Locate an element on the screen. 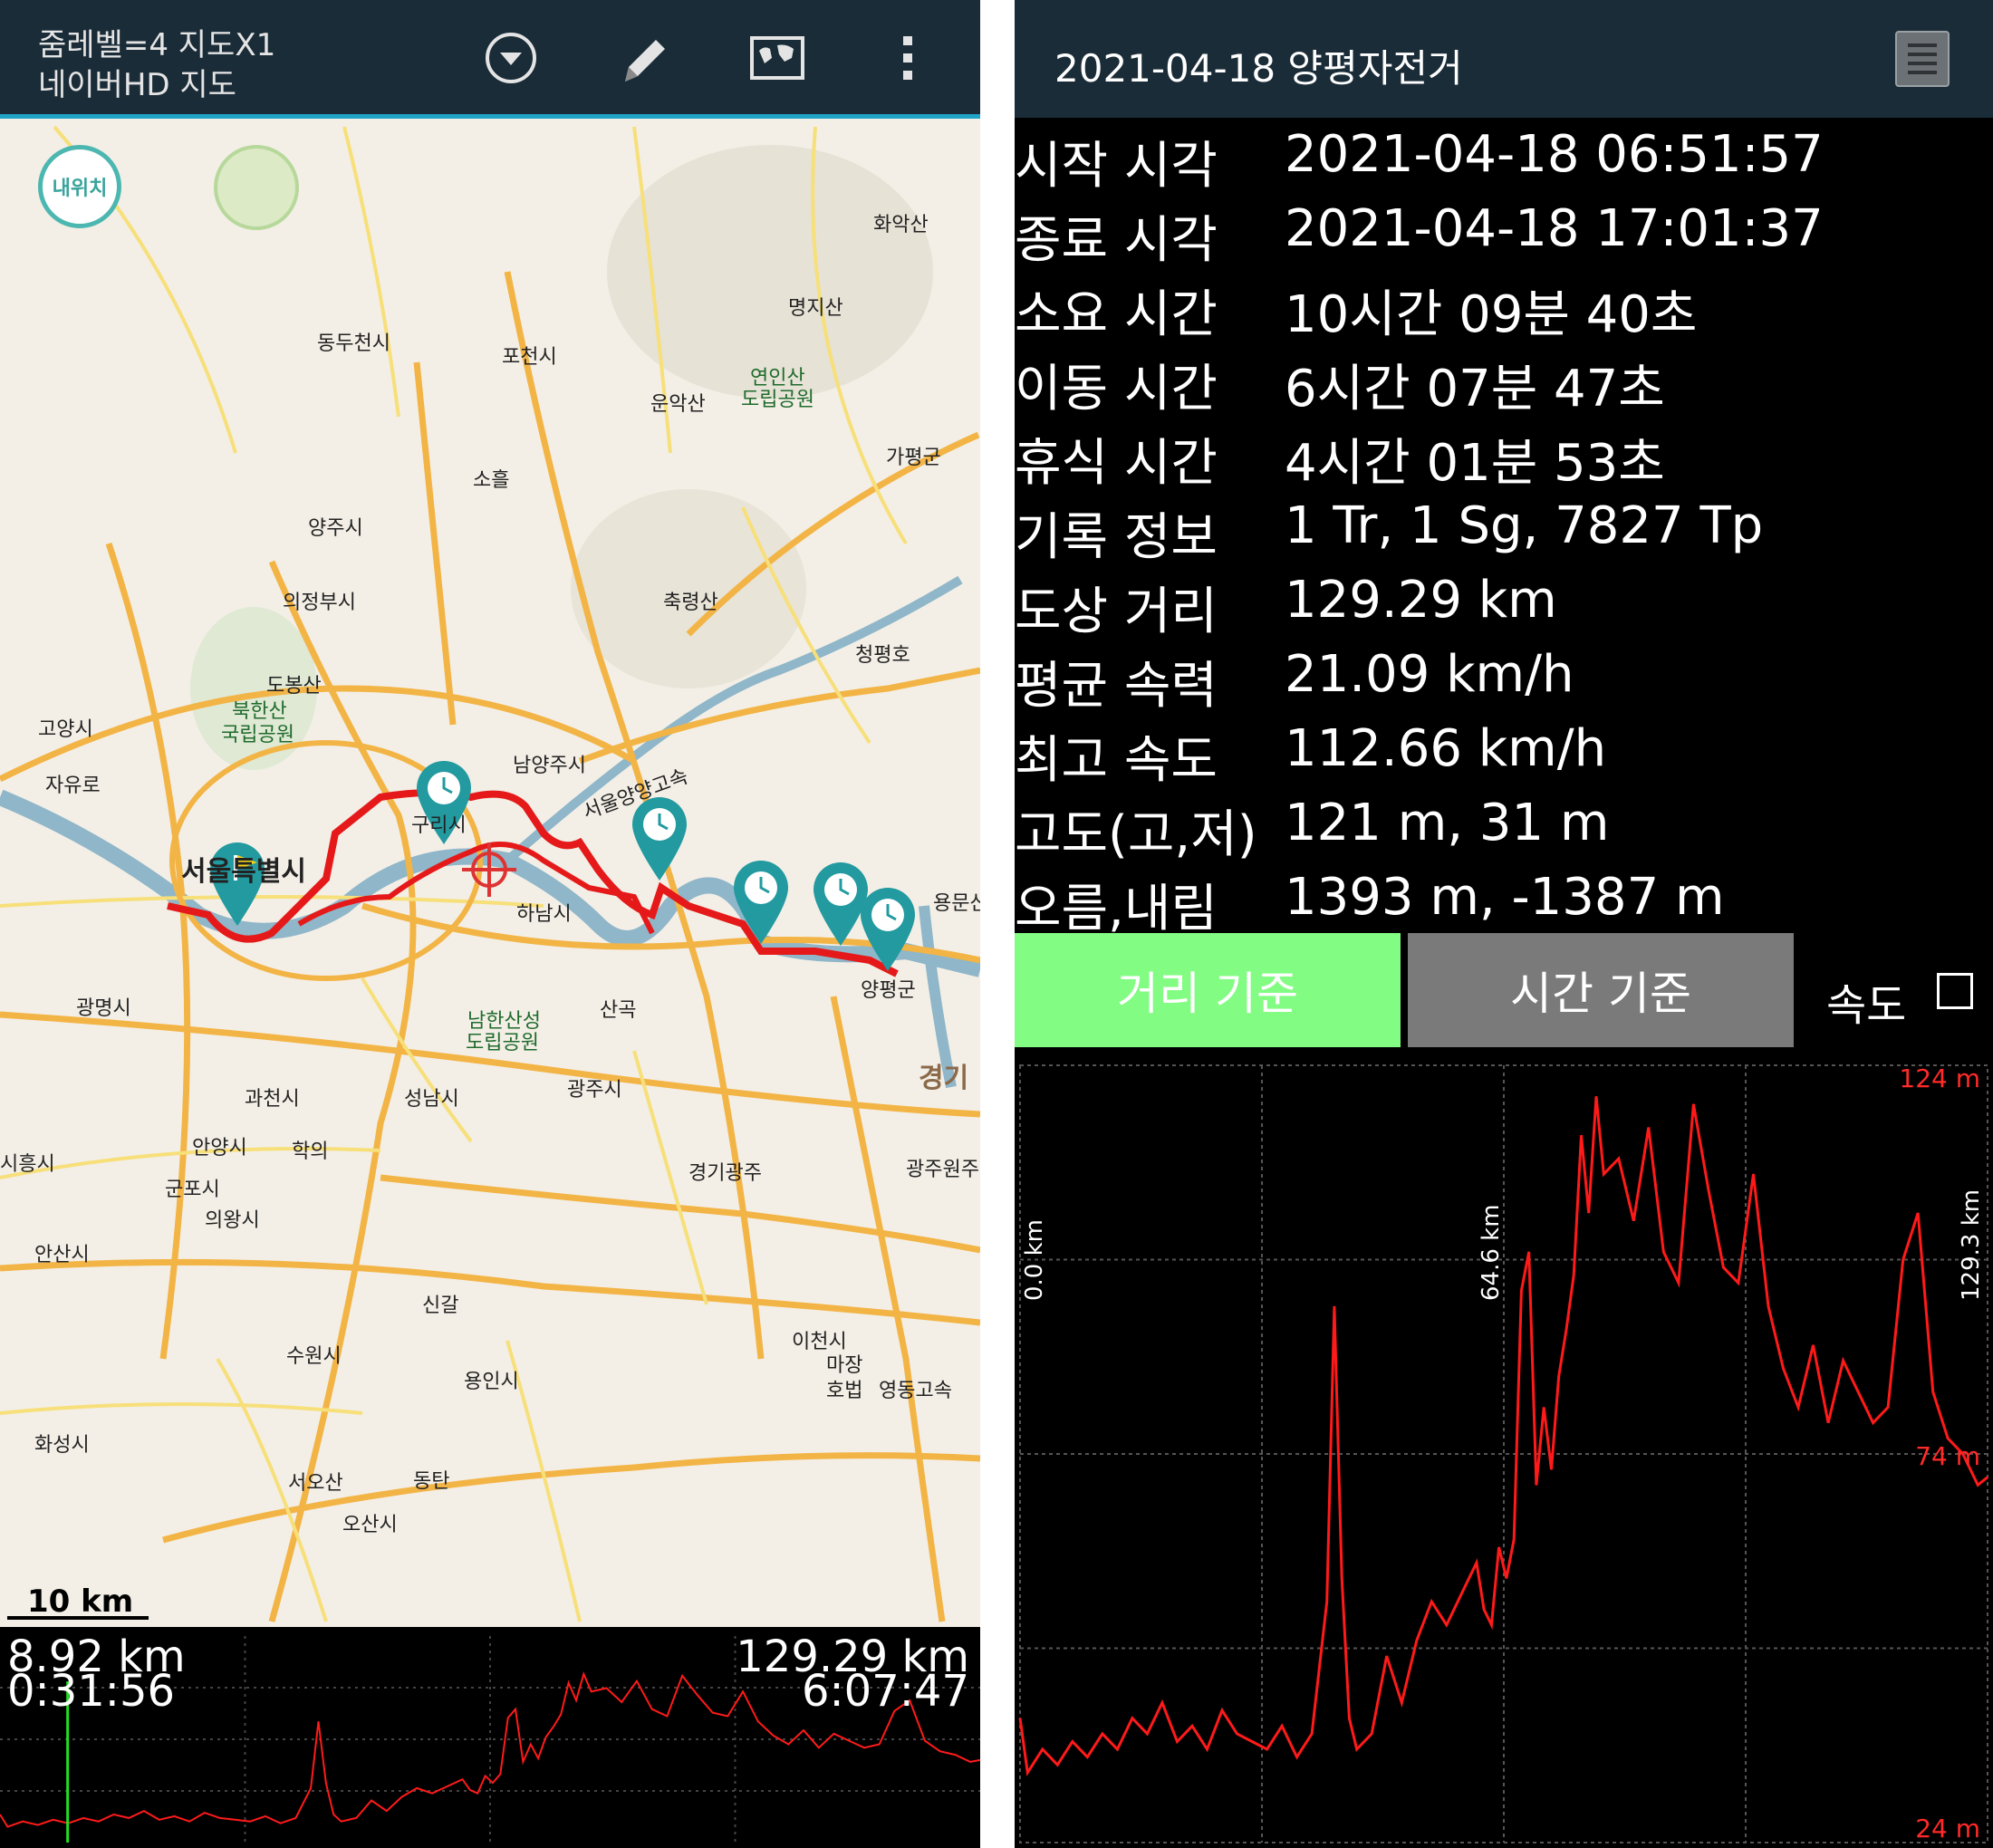 This screenshot has width=1993, height=1848. stat-value: 10시간 09분 40초 is located at coordinates (1491, 314).